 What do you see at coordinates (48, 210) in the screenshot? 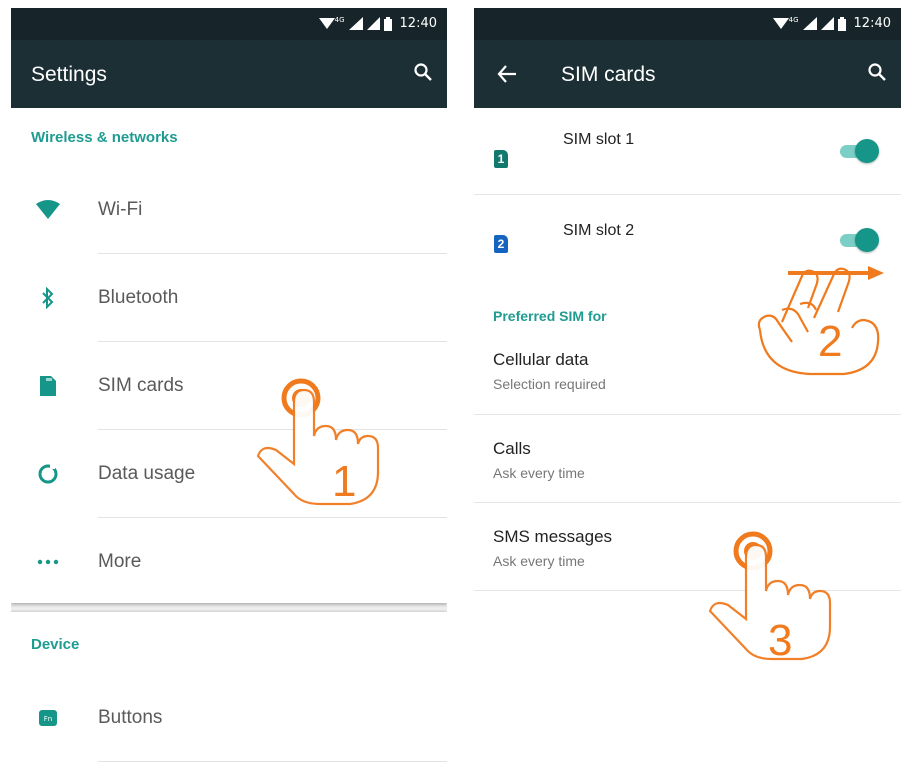
I see `wifi-icon` at bounding box center [48, 210].